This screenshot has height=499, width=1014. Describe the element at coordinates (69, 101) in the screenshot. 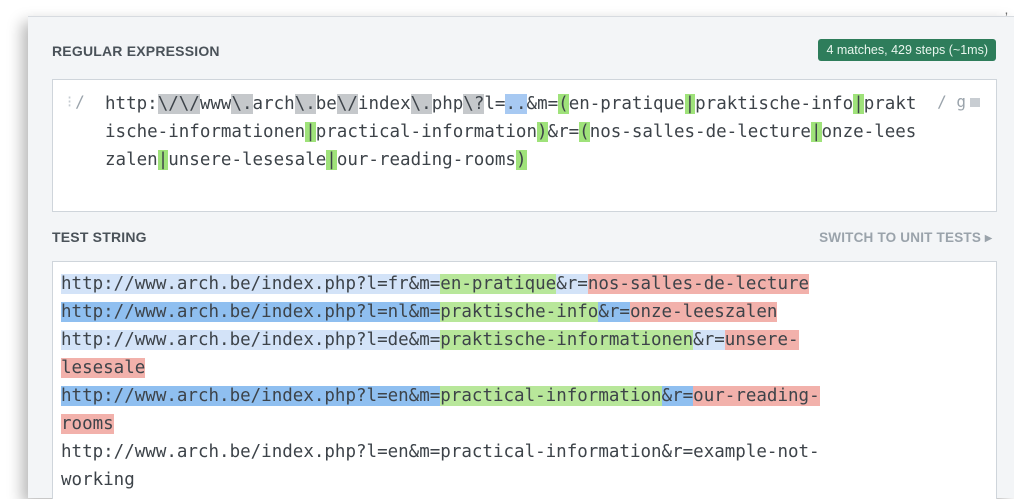

I see `drag-handle-icon: ⁝` at that location.